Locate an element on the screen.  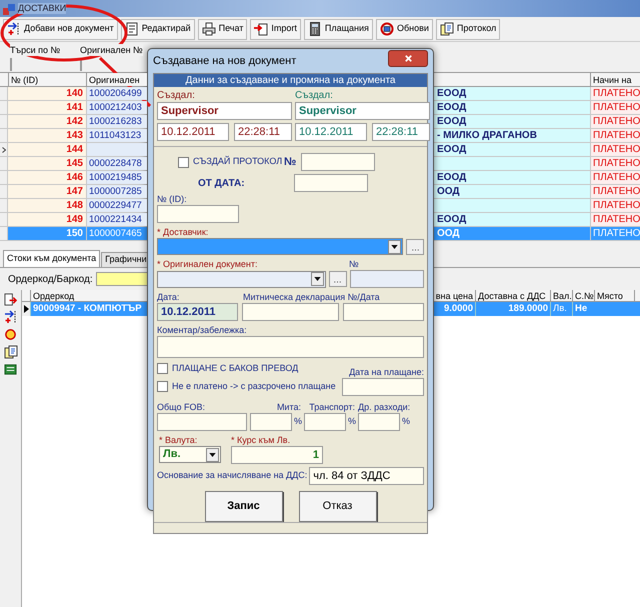
dialog-title: Създаване на нов документ is located at coordinates (224, 61).